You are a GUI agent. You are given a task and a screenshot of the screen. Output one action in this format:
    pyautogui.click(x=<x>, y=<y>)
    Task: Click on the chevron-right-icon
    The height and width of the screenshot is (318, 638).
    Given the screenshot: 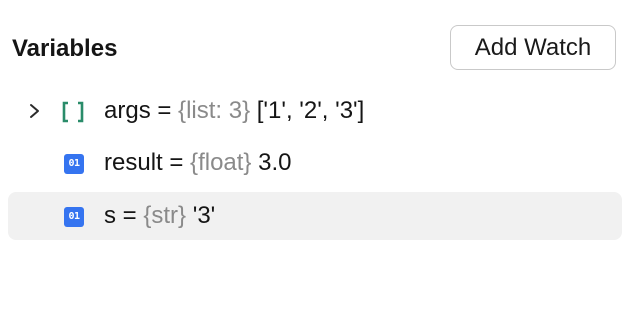 What is the action you would take?
    pyautogui.click(x=35, y=111)
    